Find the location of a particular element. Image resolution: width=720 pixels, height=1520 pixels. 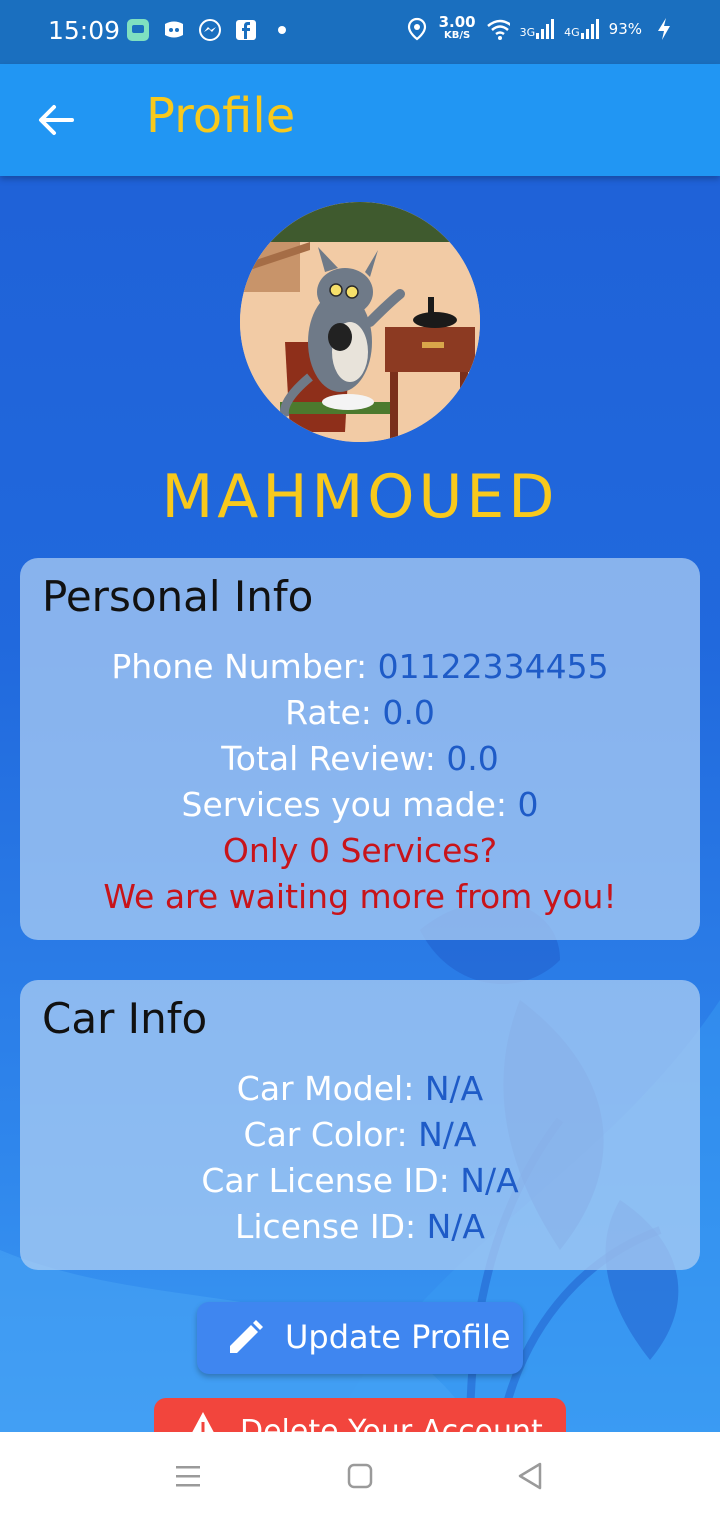

services-encourage-line-1: Only 0 Services? is located at coordinates (360, 850).